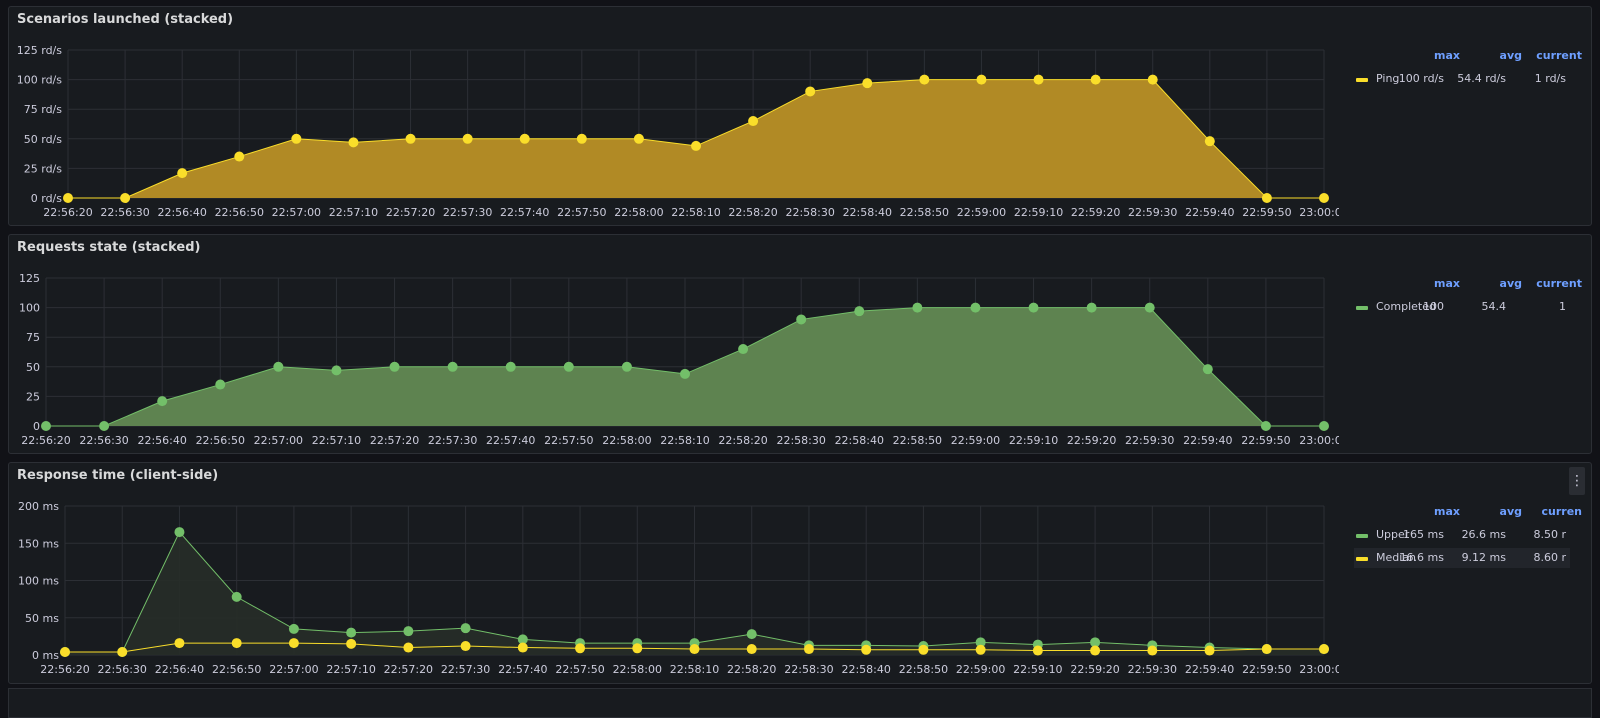 Image resolution: width=1600 pixels, height=718 pixels. Describe the element at coordinates (981, 212) in the screenshot. I see `x-tick-label: 22:59:00` at that location.